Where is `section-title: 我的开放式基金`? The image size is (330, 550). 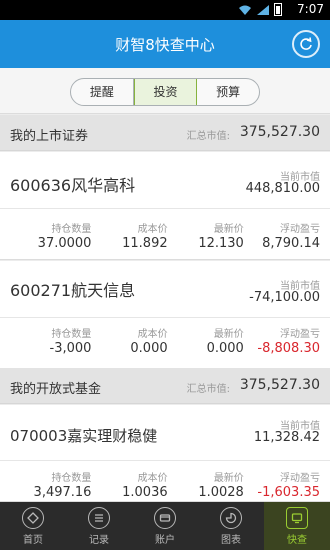 section-title: 我的开放式基金 is located at coordinates (56, 389).